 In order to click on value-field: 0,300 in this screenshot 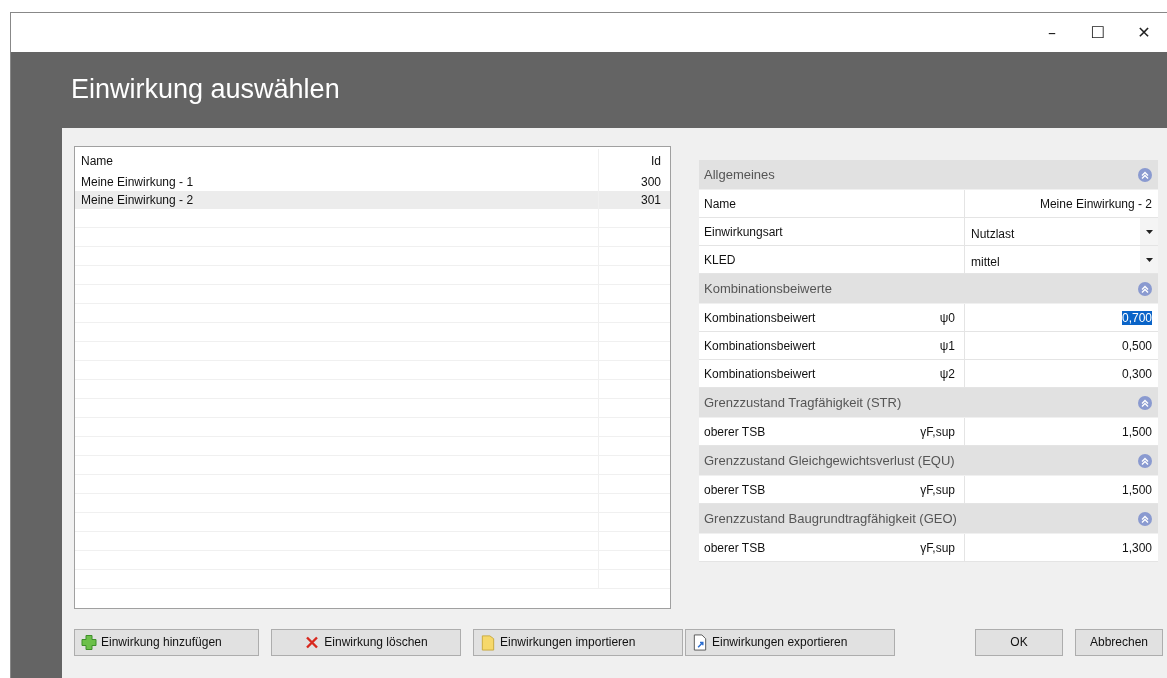, I will do `click(1136, 373)`.